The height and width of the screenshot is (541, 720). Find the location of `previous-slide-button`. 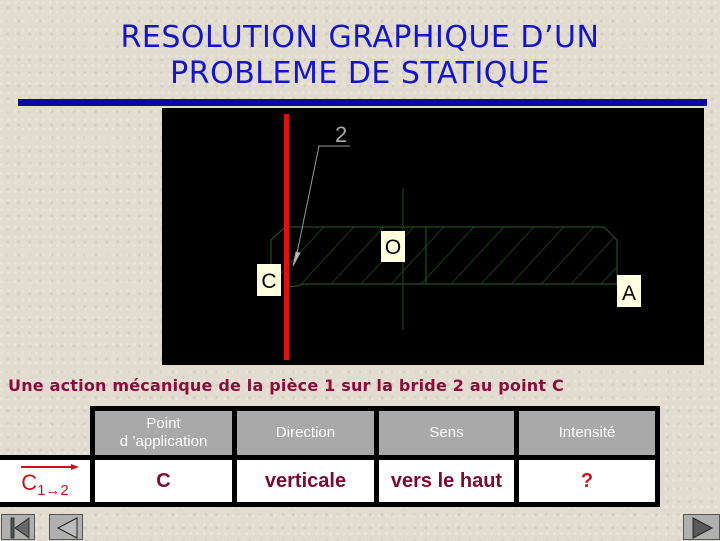

previous-slide-button is located at coordinates (66, 527).